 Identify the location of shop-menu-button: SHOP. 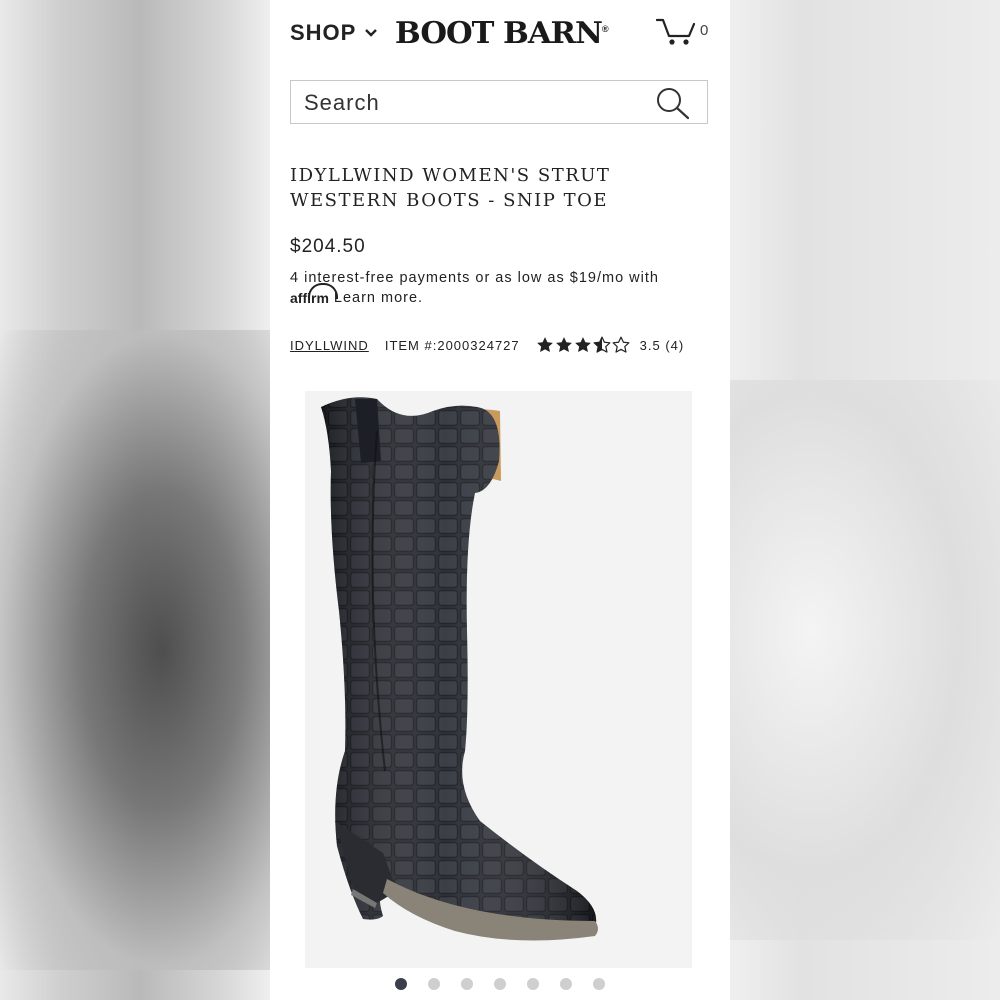
(334, 33).